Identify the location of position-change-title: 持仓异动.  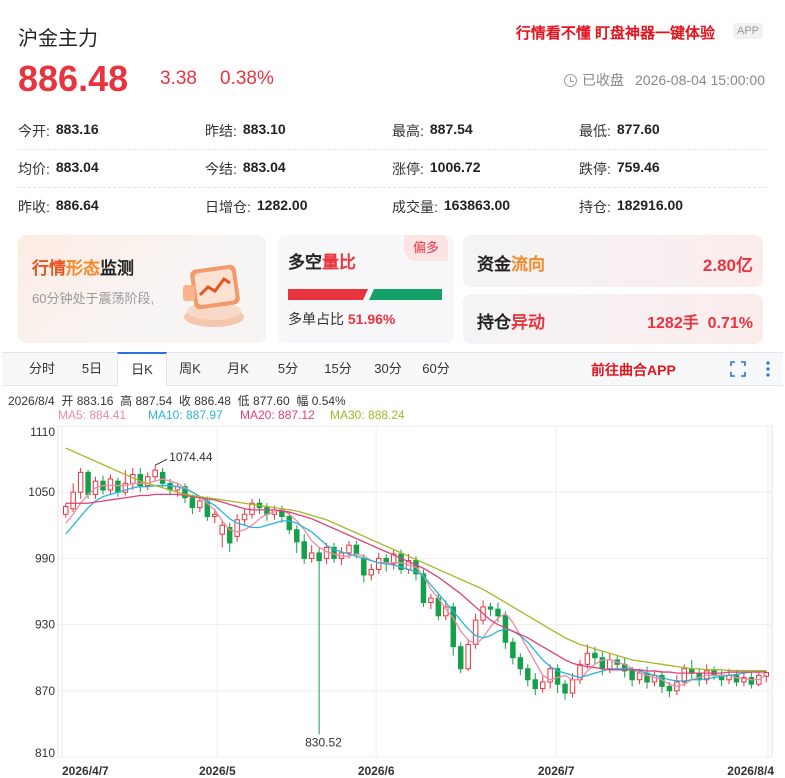
(511, 322).